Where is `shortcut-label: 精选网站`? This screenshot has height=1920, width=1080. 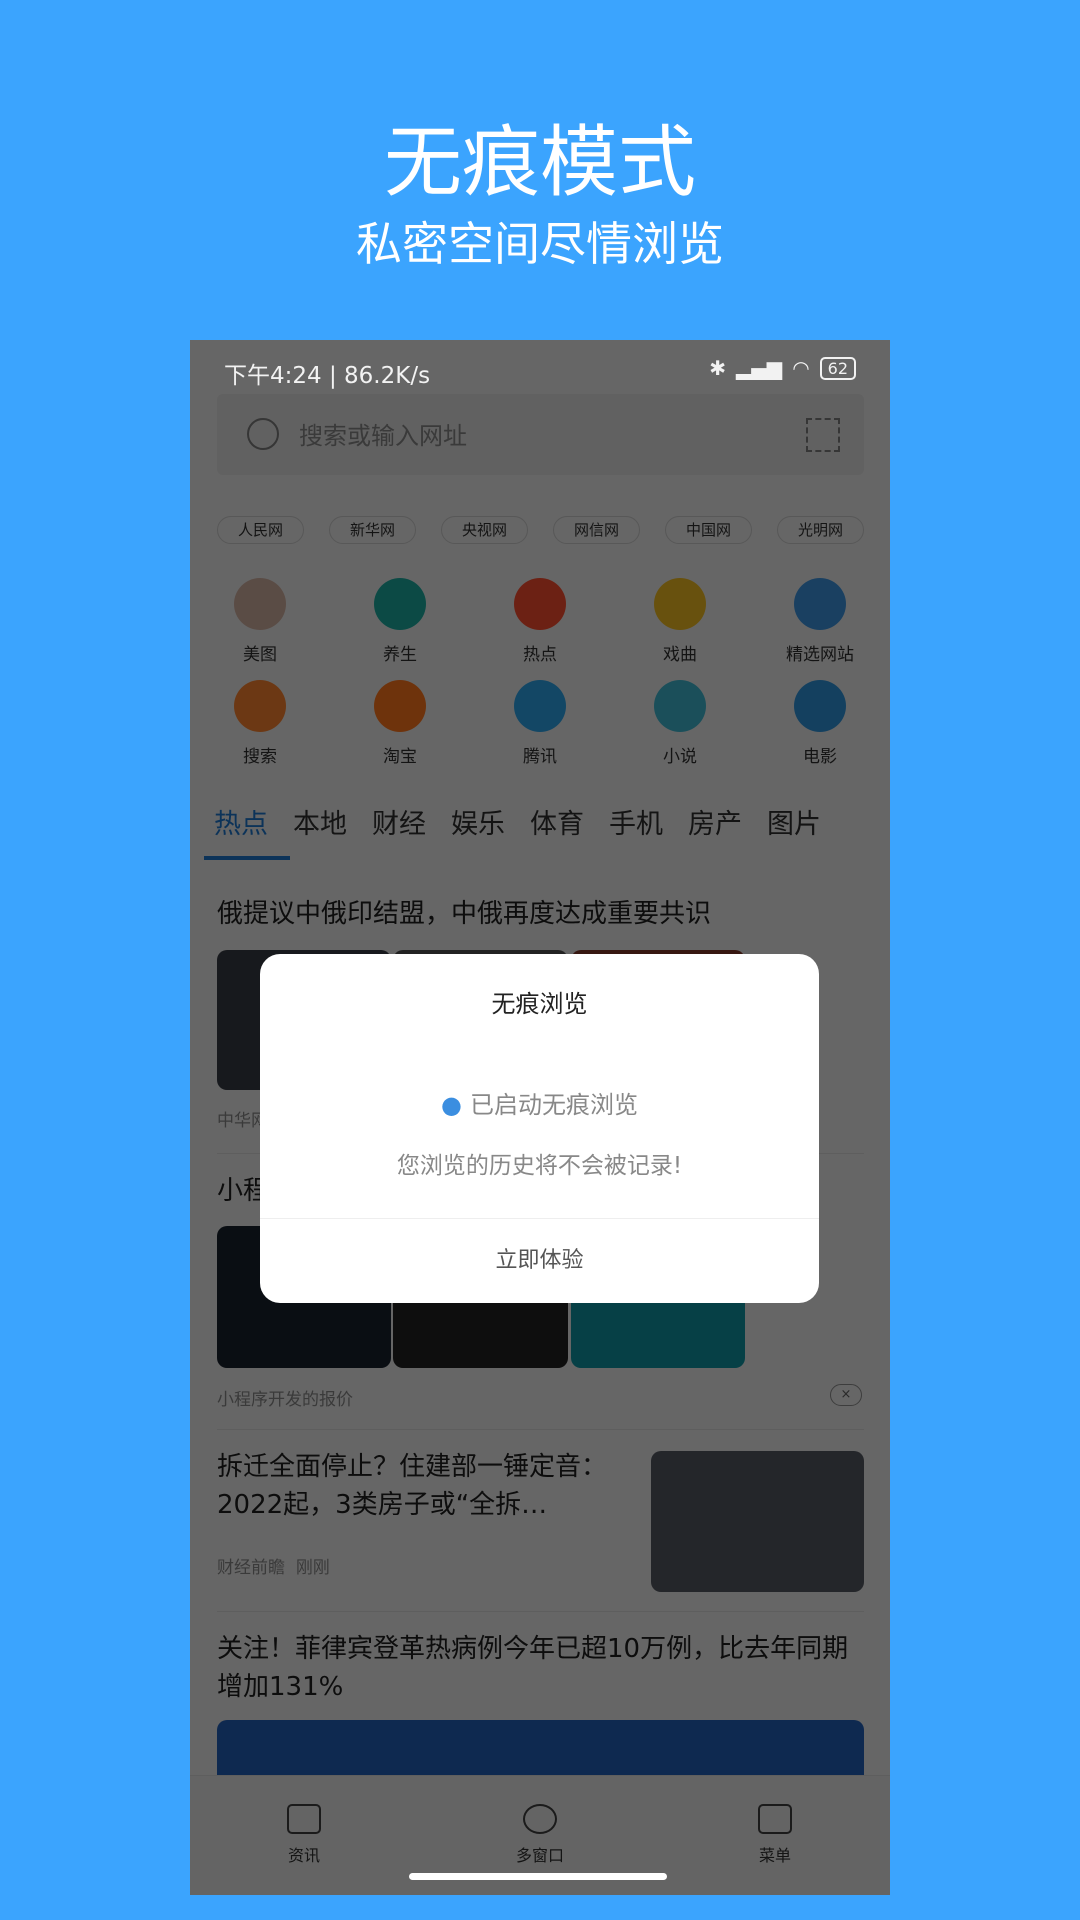
shortcut-label: 精选网站 is located at coordinates (820, 655).